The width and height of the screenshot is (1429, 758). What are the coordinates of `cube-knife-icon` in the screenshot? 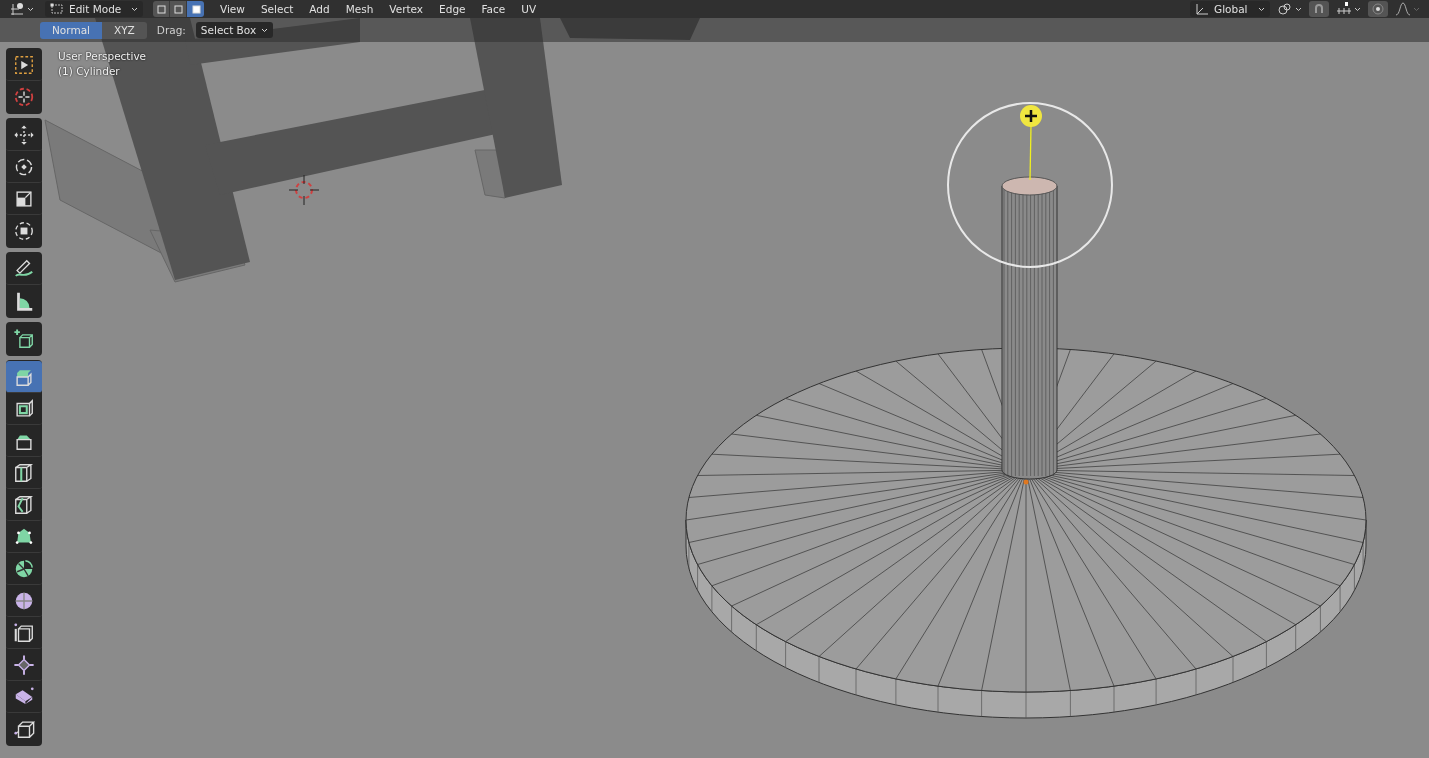 It's located at (24, 504).